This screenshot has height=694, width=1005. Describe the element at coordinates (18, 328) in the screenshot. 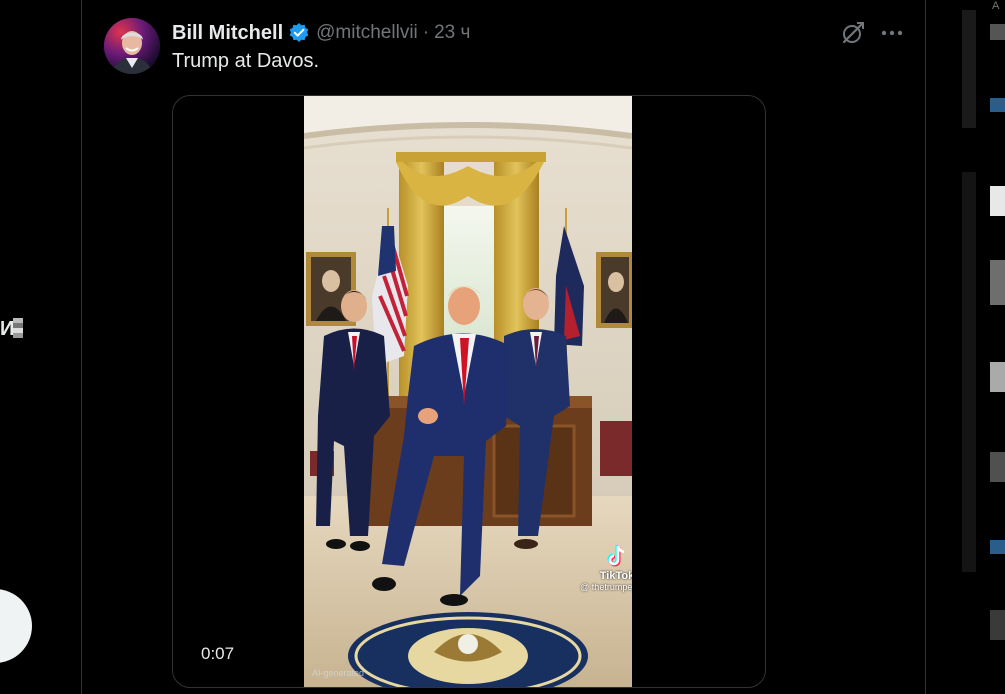

I see `pixelated-text` at that location.